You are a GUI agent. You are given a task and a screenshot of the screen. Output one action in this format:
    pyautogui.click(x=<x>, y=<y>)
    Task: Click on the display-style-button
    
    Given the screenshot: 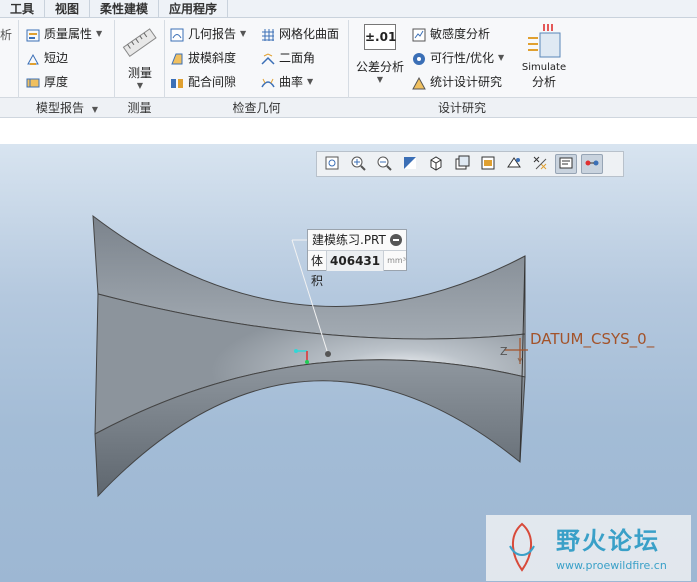 What is the action you would take?
    pyautogui.click(x=436, y=164)
    